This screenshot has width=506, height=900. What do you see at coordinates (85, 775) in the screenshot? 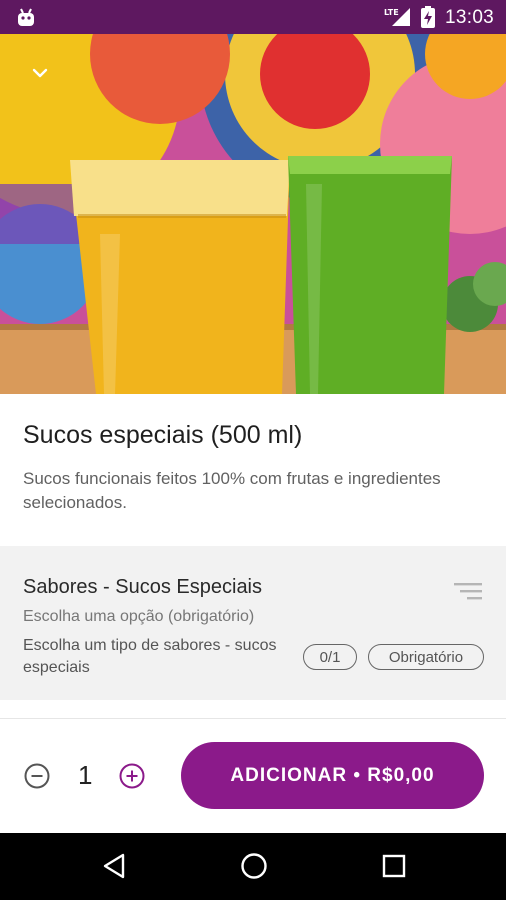
I see `quantity-value: 1` at bounding box center [85, 775].